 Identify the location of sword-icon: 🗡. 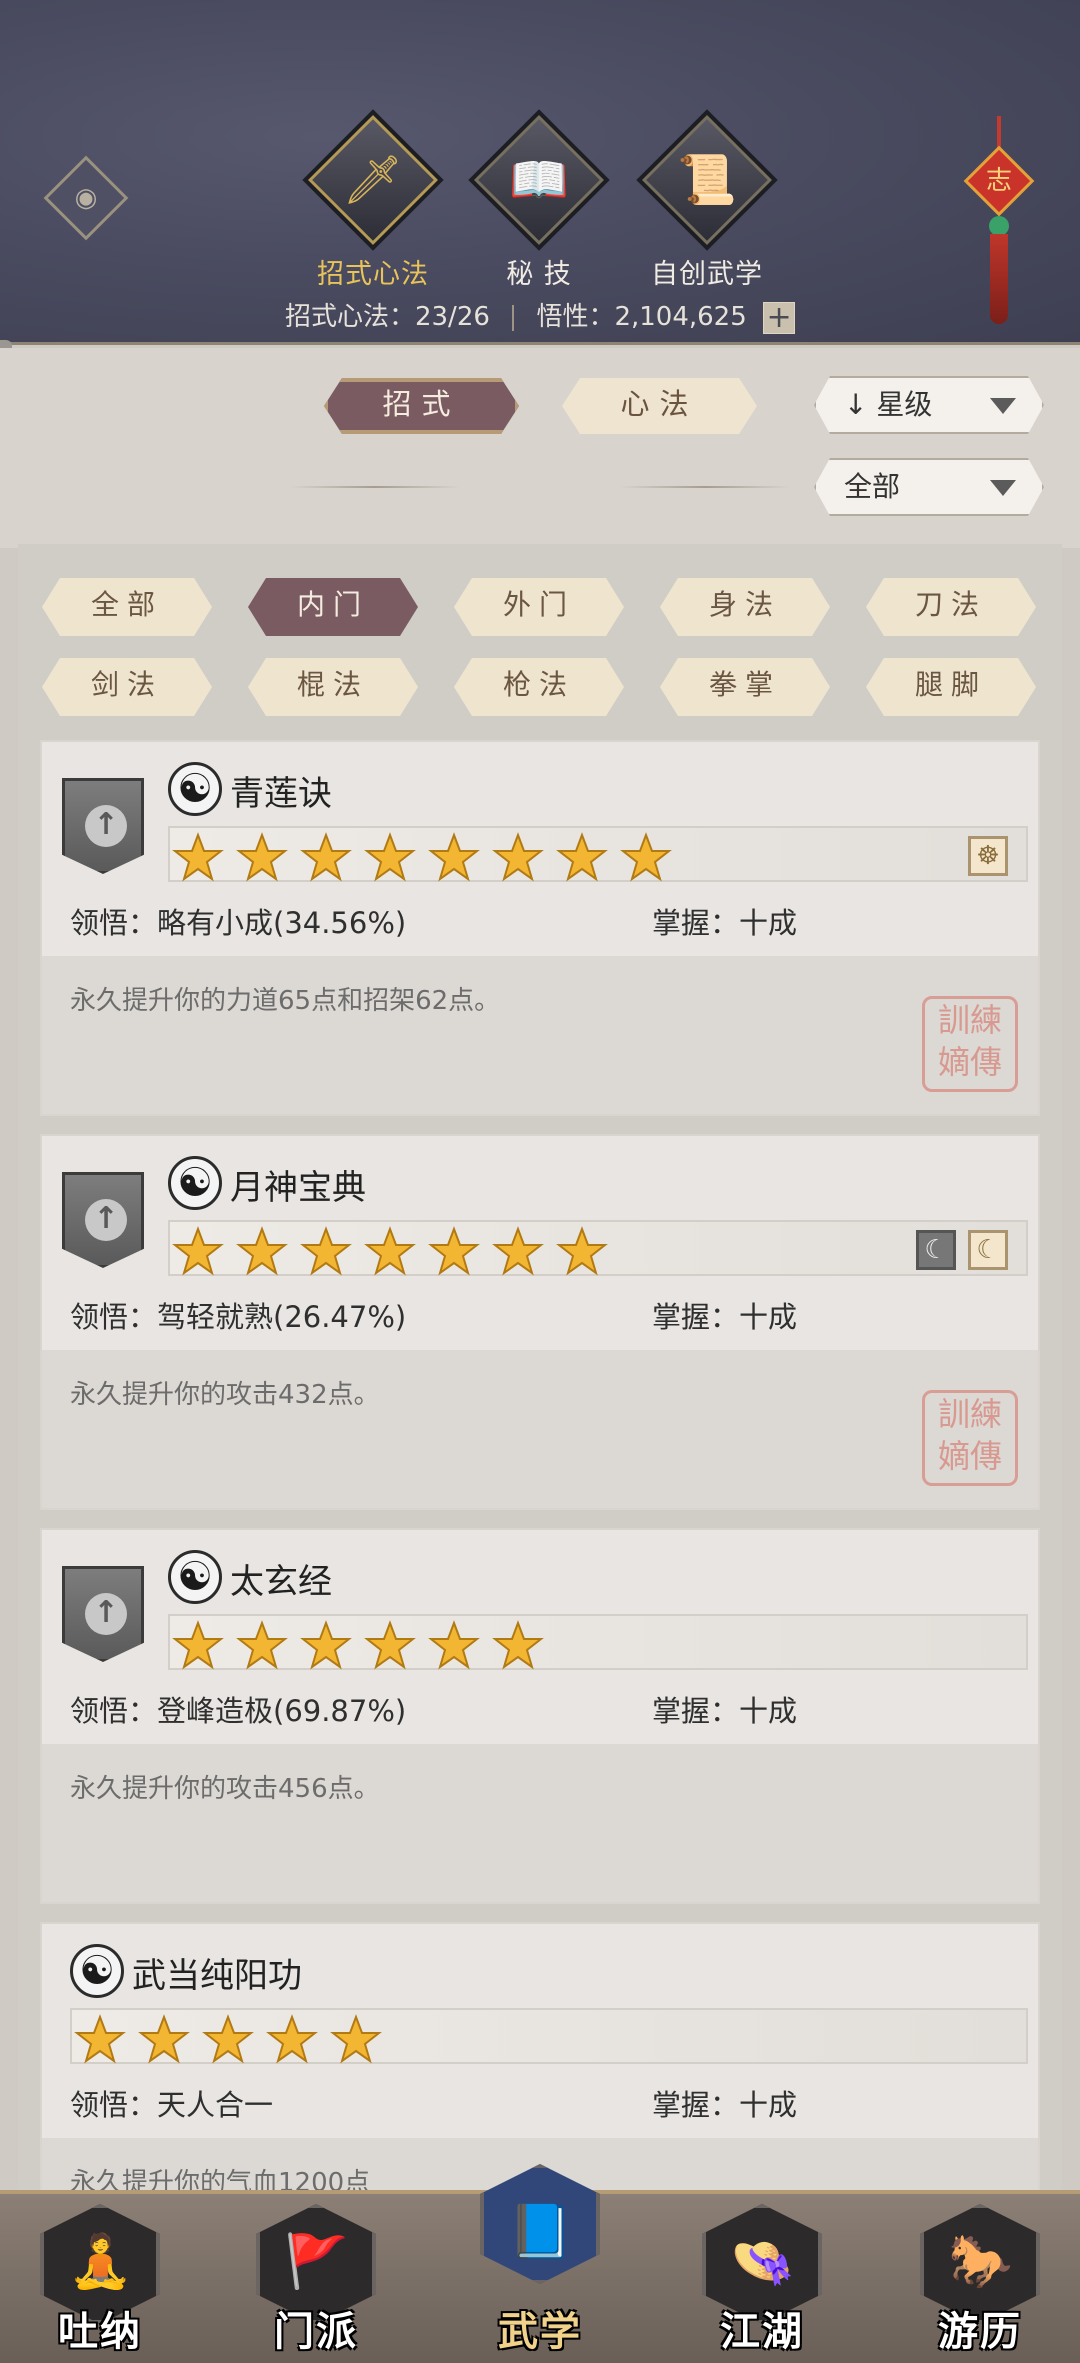
(373, 180).